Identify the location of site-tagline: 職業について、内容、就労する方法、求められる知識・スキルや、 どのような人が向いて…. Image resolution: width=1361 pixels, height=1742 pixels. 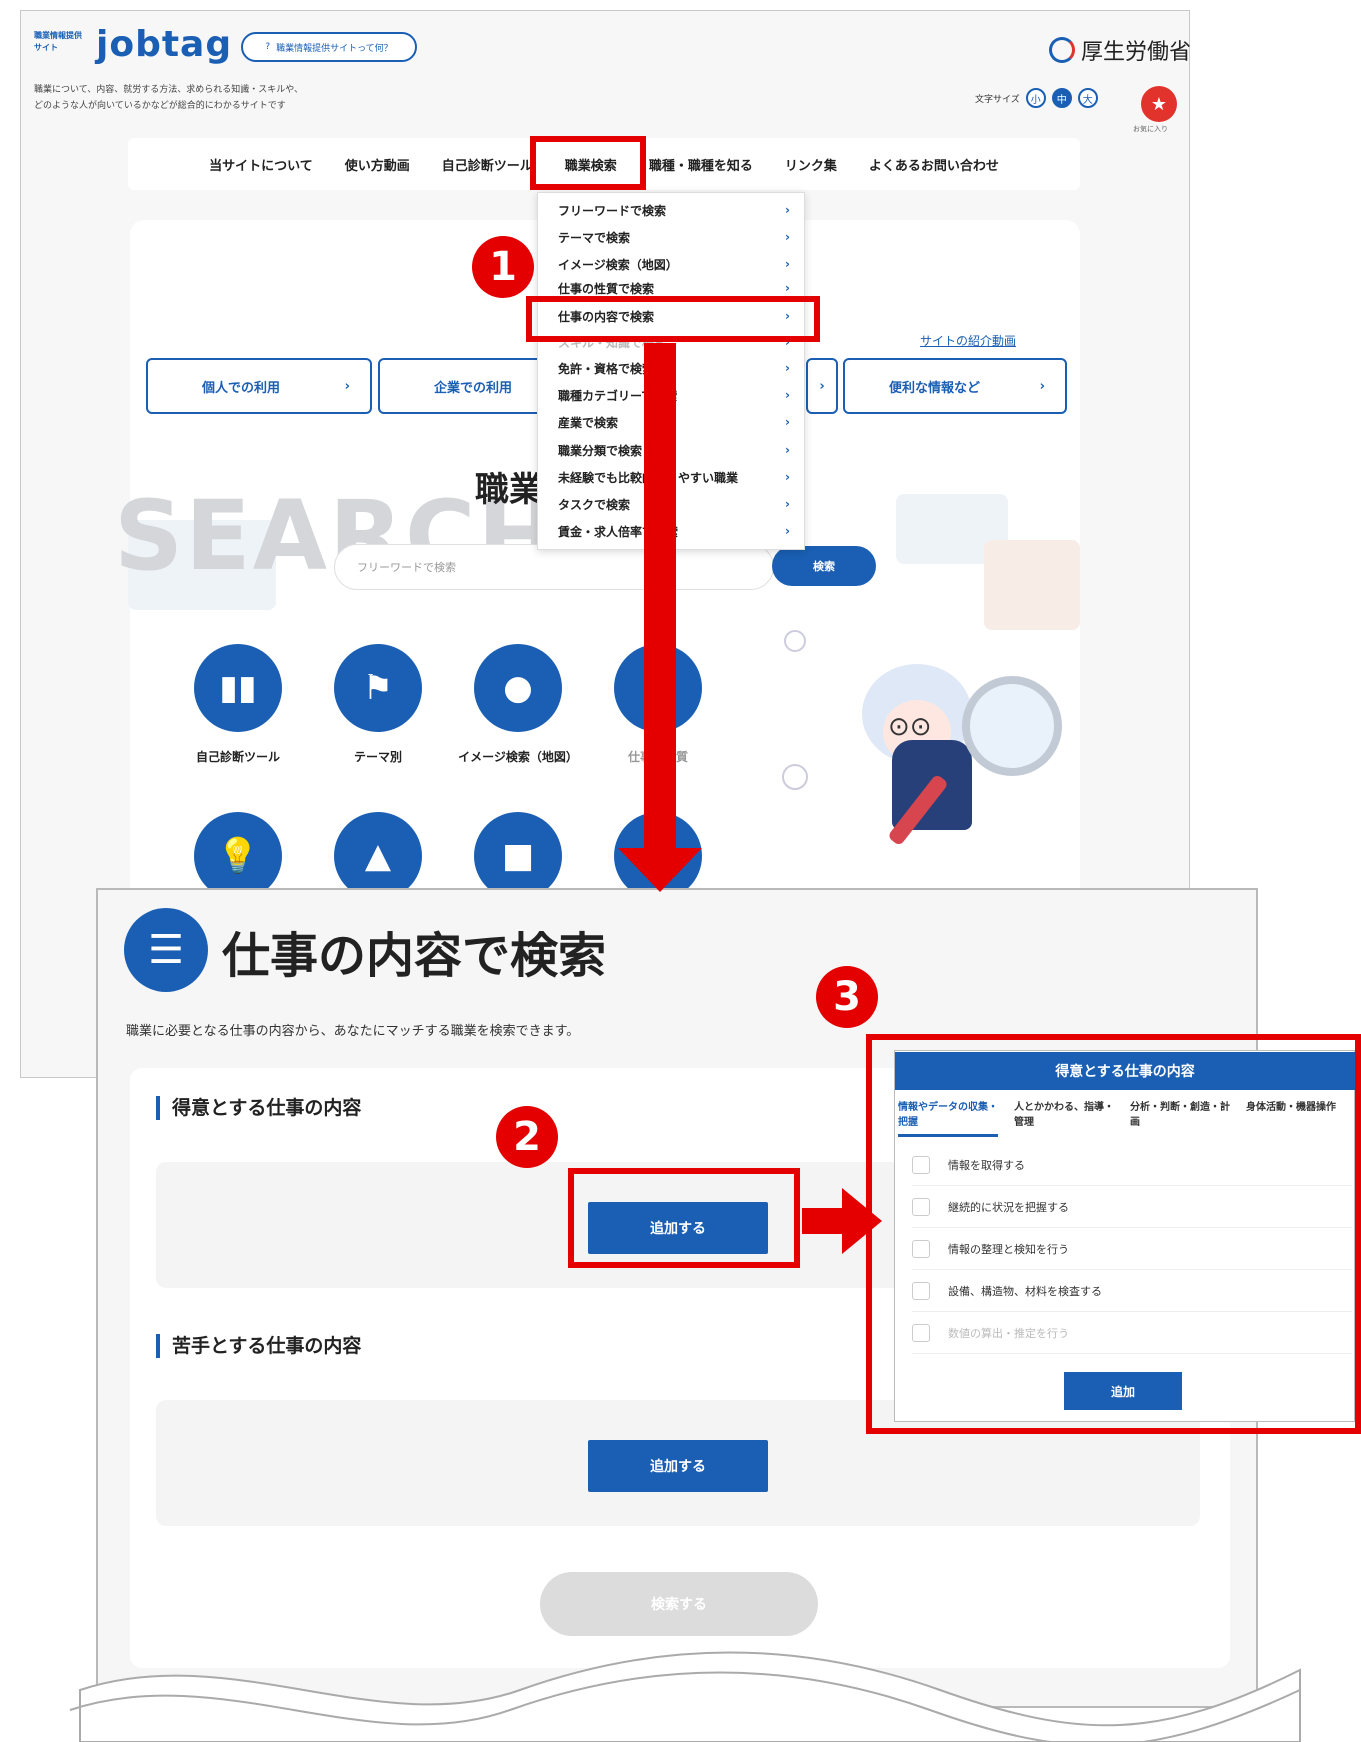
(169, 98).